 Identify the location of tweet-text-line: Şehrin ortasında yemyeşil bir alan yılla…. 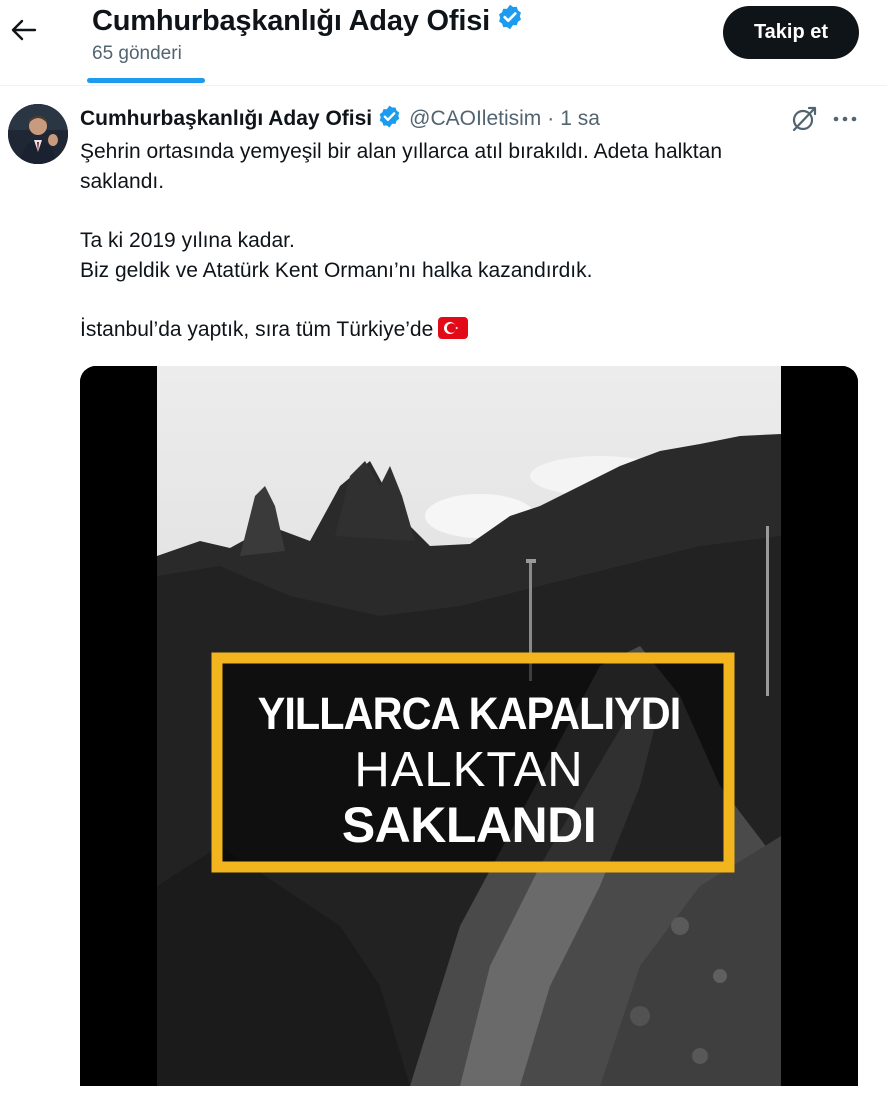
(401, 151).